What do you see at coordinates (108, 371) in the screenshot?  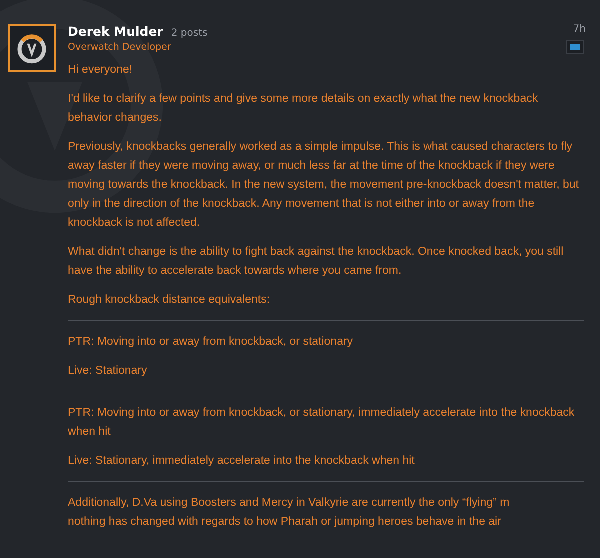 I see `paragraph: Live: Stationary` at bounding box center [108, 371].